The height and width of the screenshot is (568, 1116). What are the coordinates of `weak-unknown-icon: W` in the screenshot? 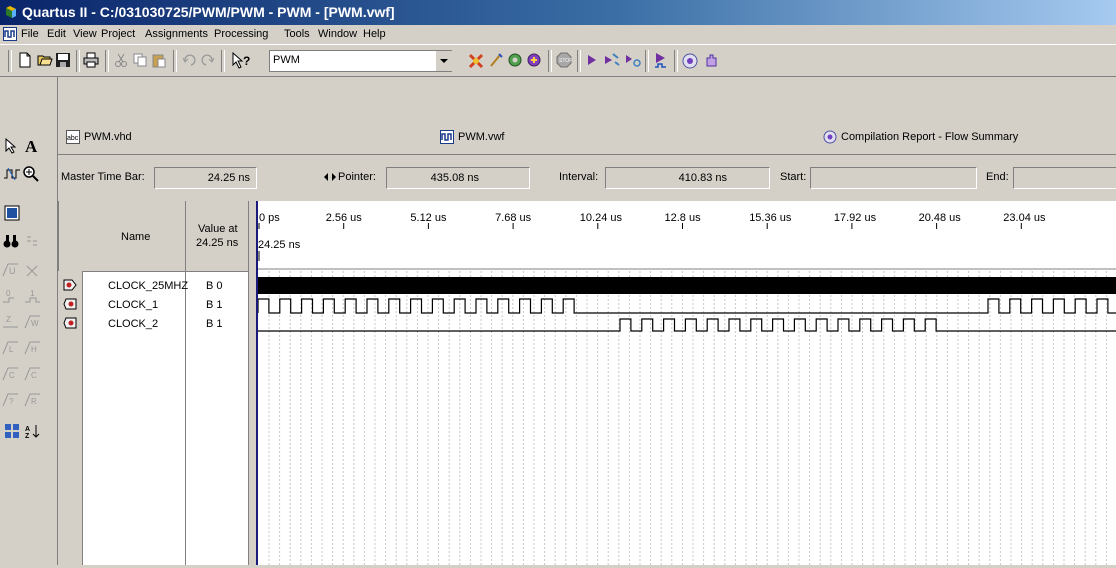 It's located at (33, 322).